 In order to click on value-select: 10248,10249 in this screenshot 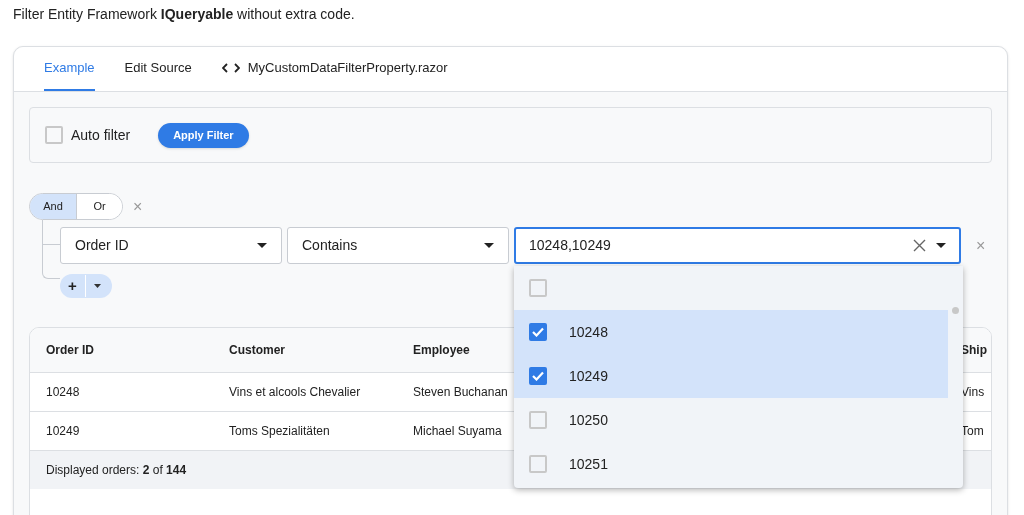, I will do `click(737, 245)`.